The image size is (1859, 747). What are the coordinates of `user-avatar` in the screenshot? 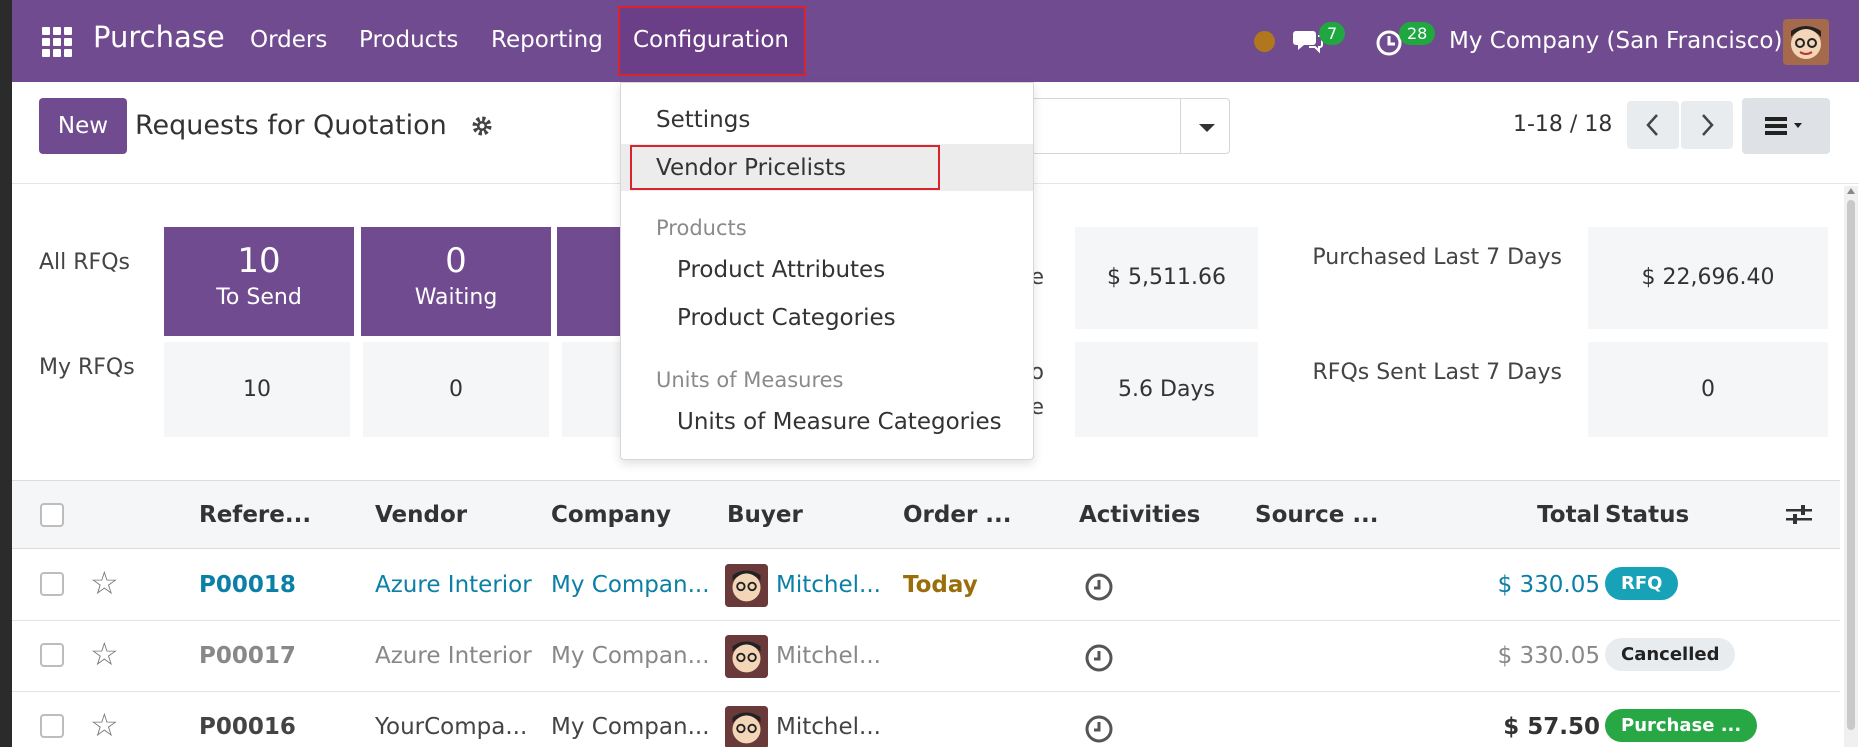 It's located at (1806, 42).